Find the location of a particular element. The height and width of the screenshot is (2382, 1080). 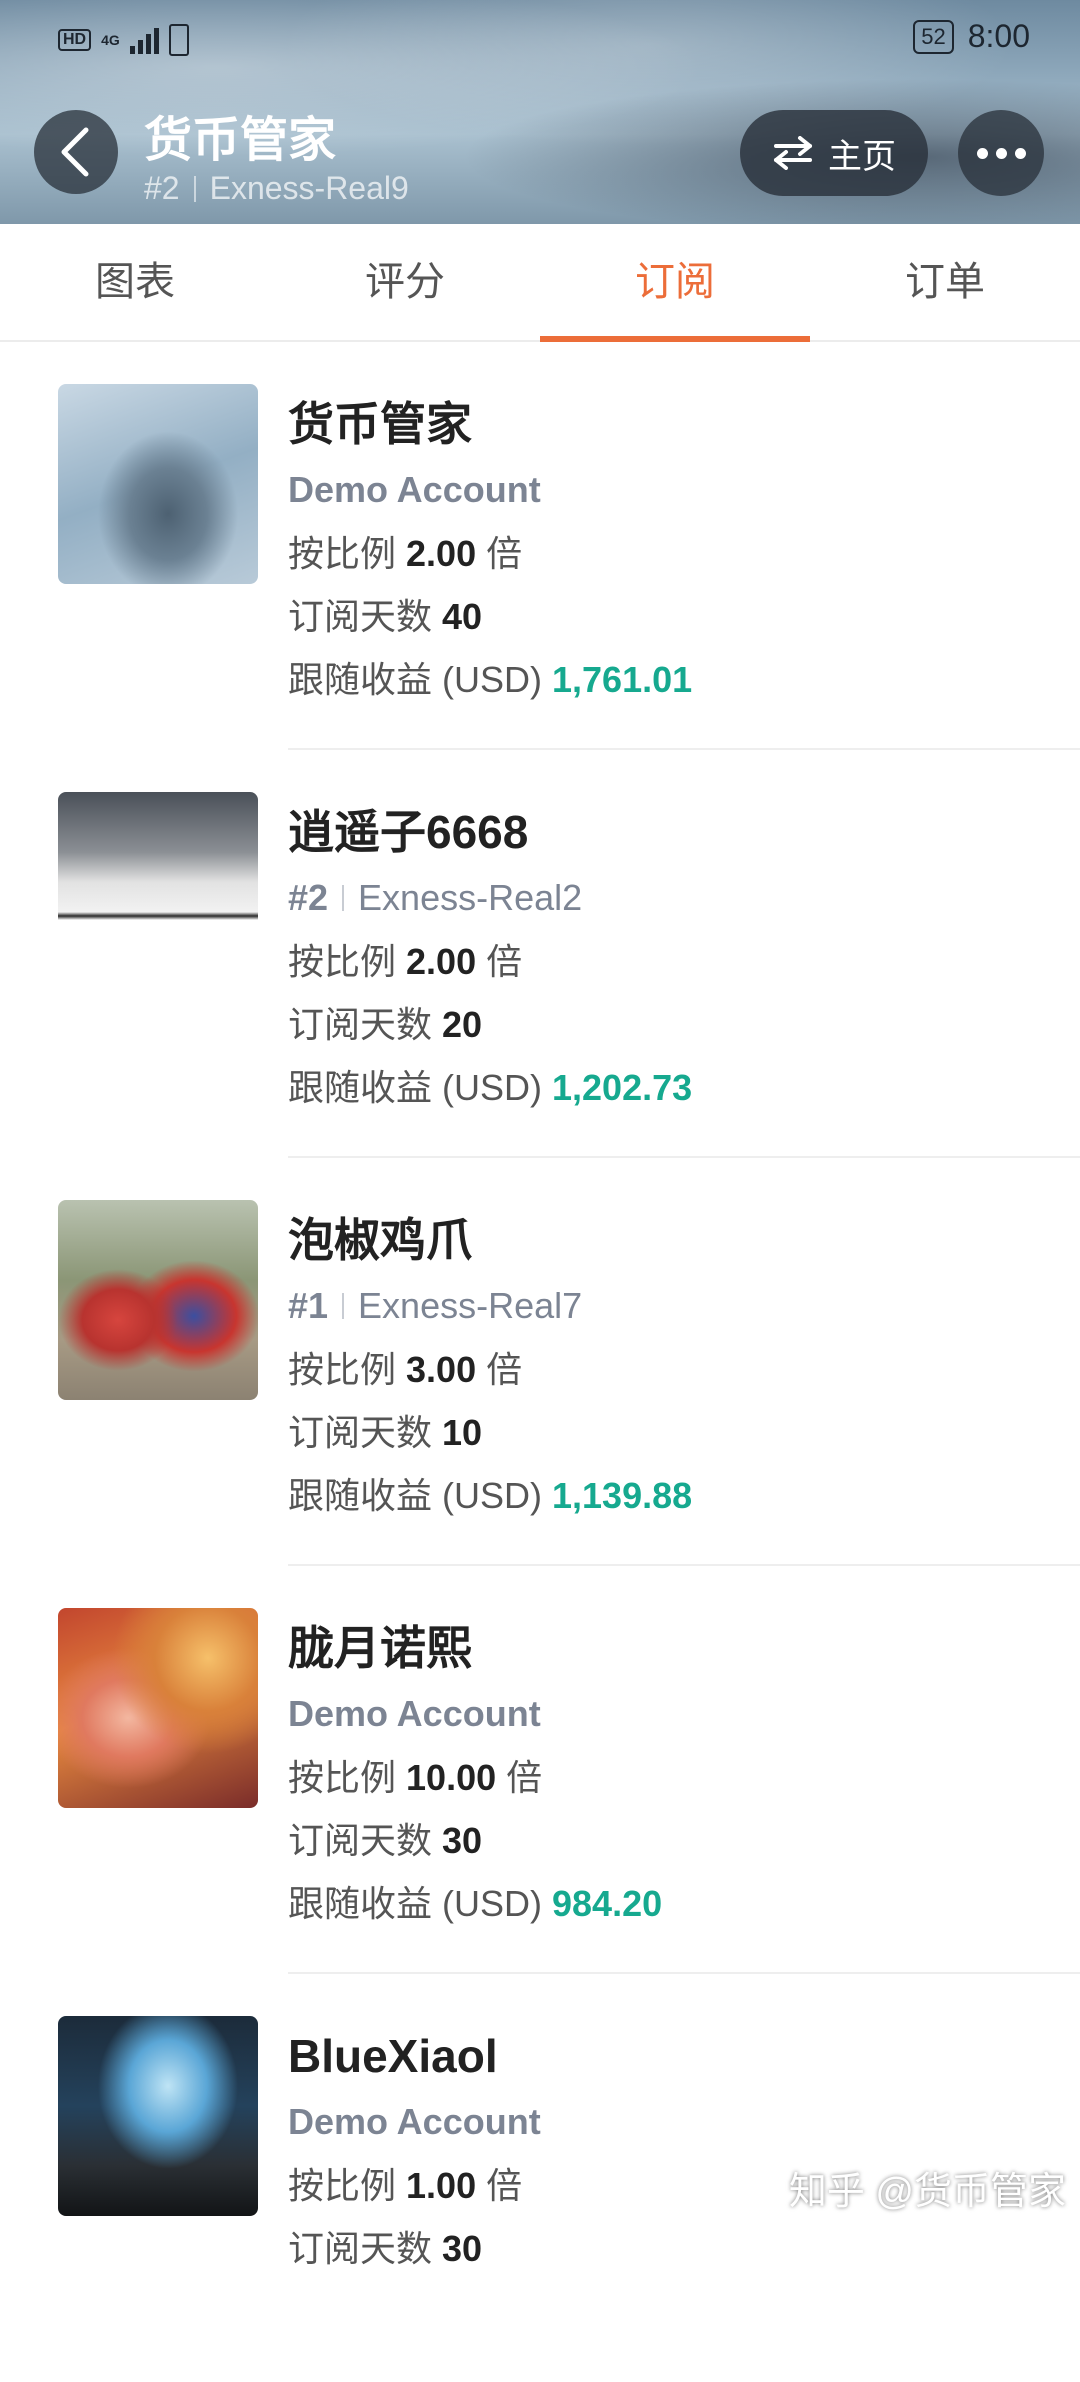

trader-name: BlueXiaol is located at coordinates (393, 2056).